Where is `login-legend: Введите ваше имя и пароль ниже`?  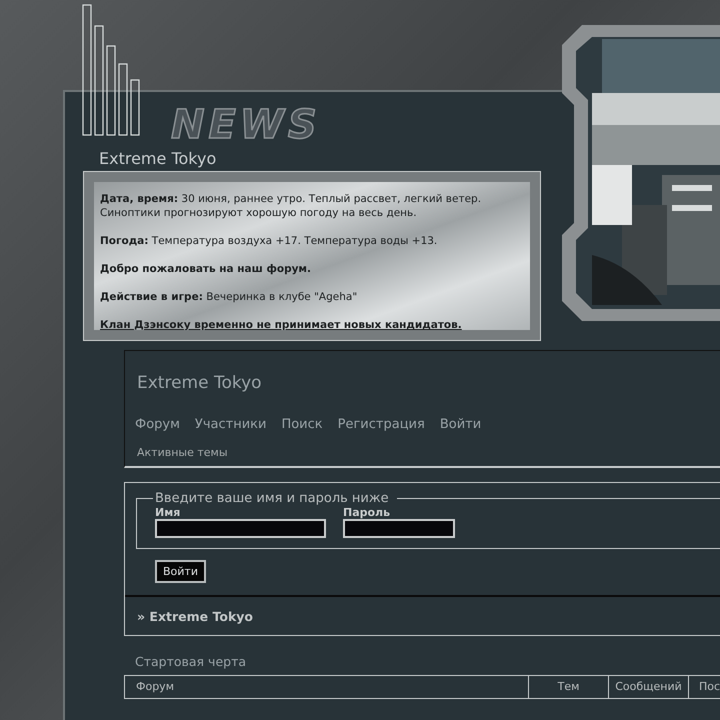
login-legend: Введите ваше имя и пароль ниже is located at coordinates (275, 498).